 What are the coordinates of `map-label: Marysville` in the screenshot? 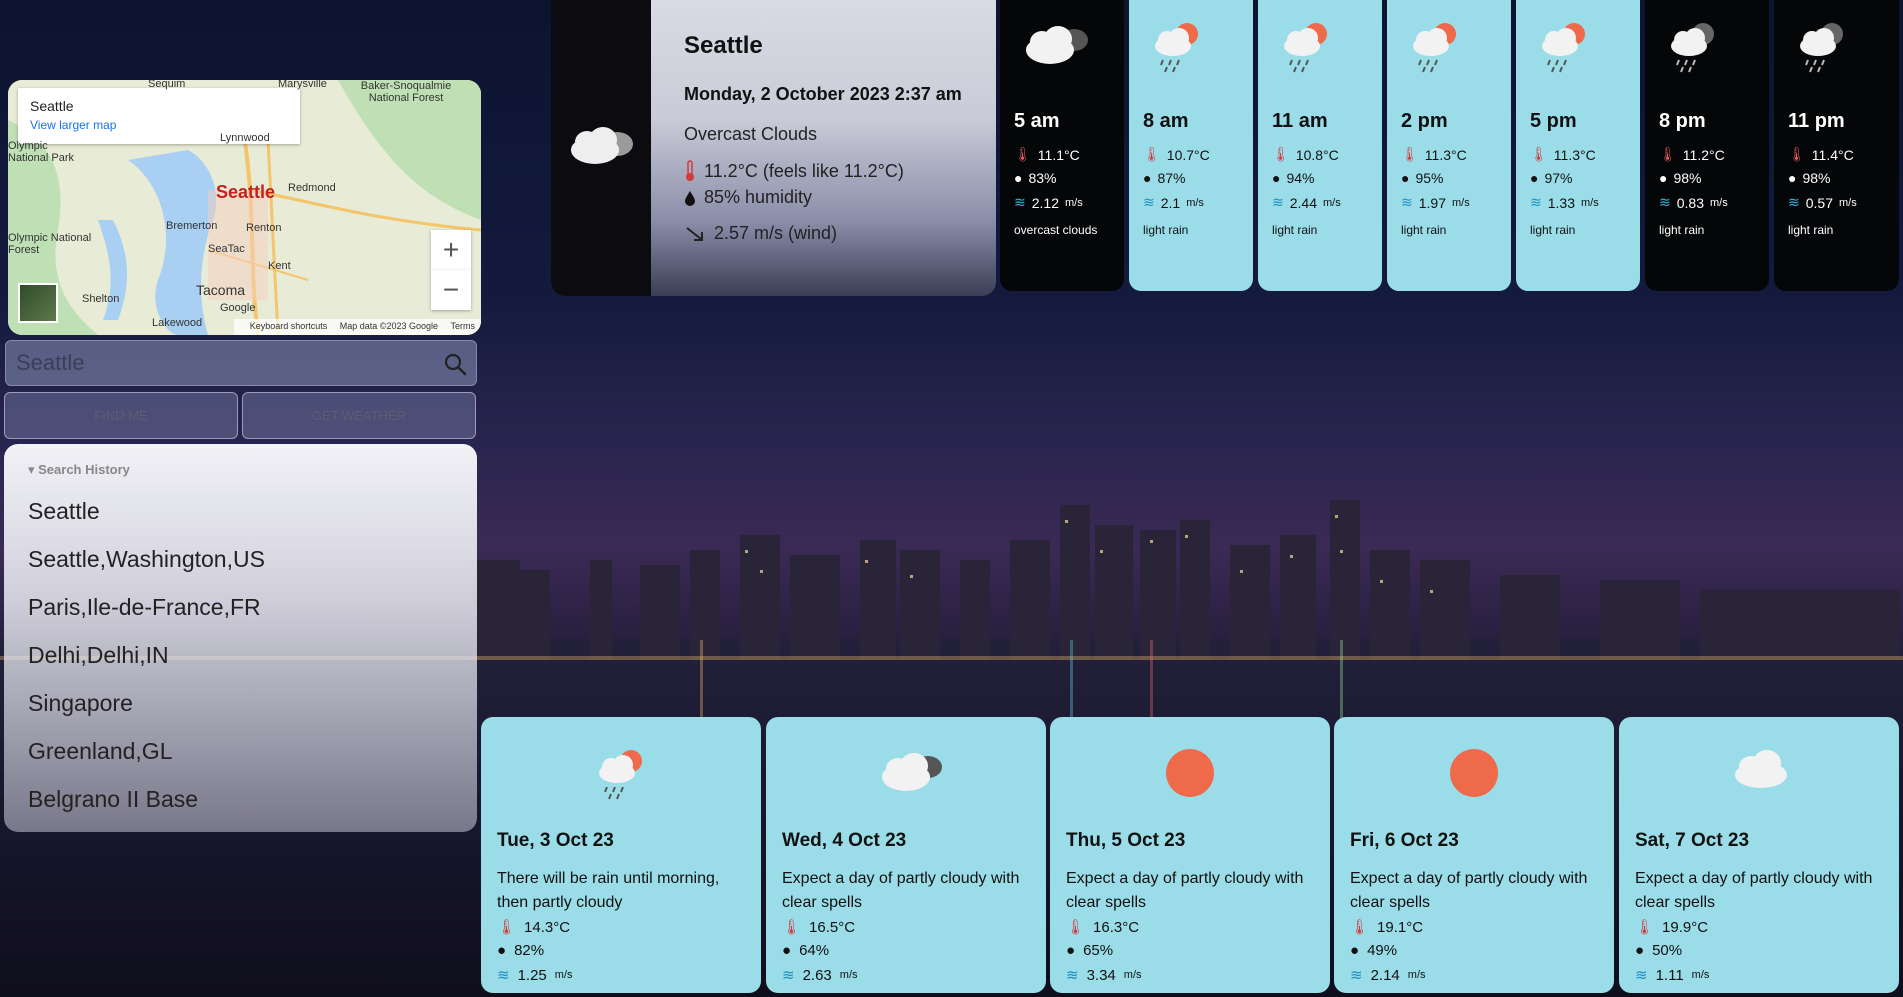 It's located at (302, 85).